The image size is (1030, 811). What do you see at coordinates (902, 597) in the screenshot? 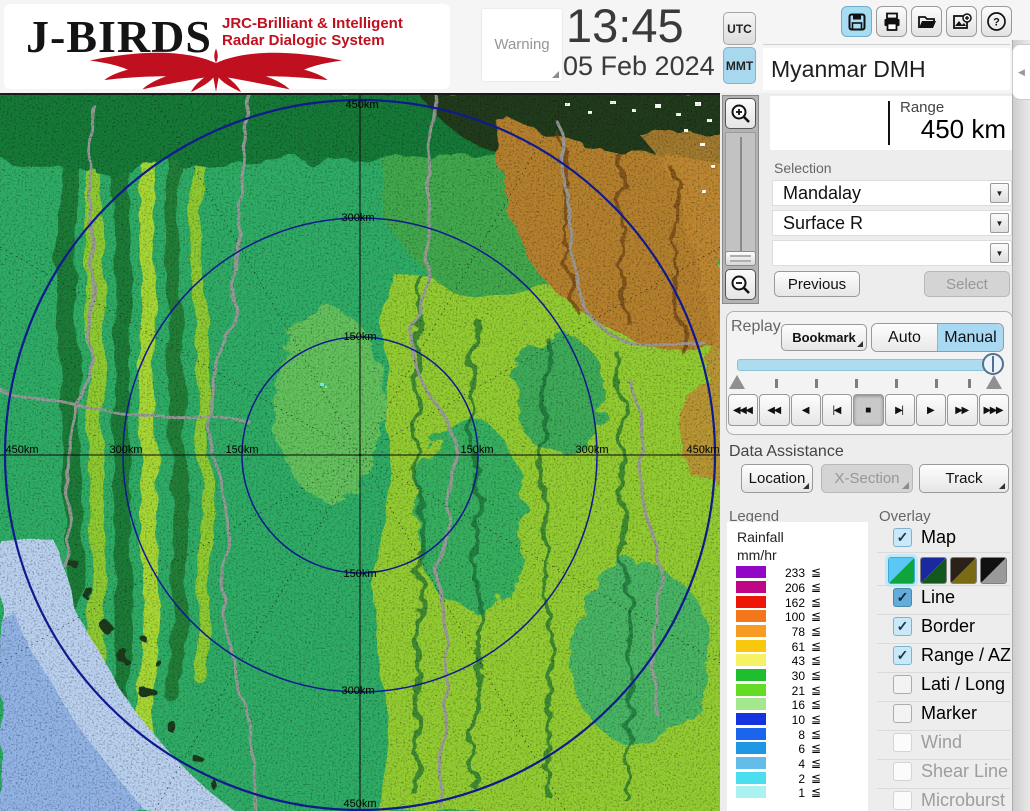
I see `line-checkbox: ✓` at bounding box center [902, 597].